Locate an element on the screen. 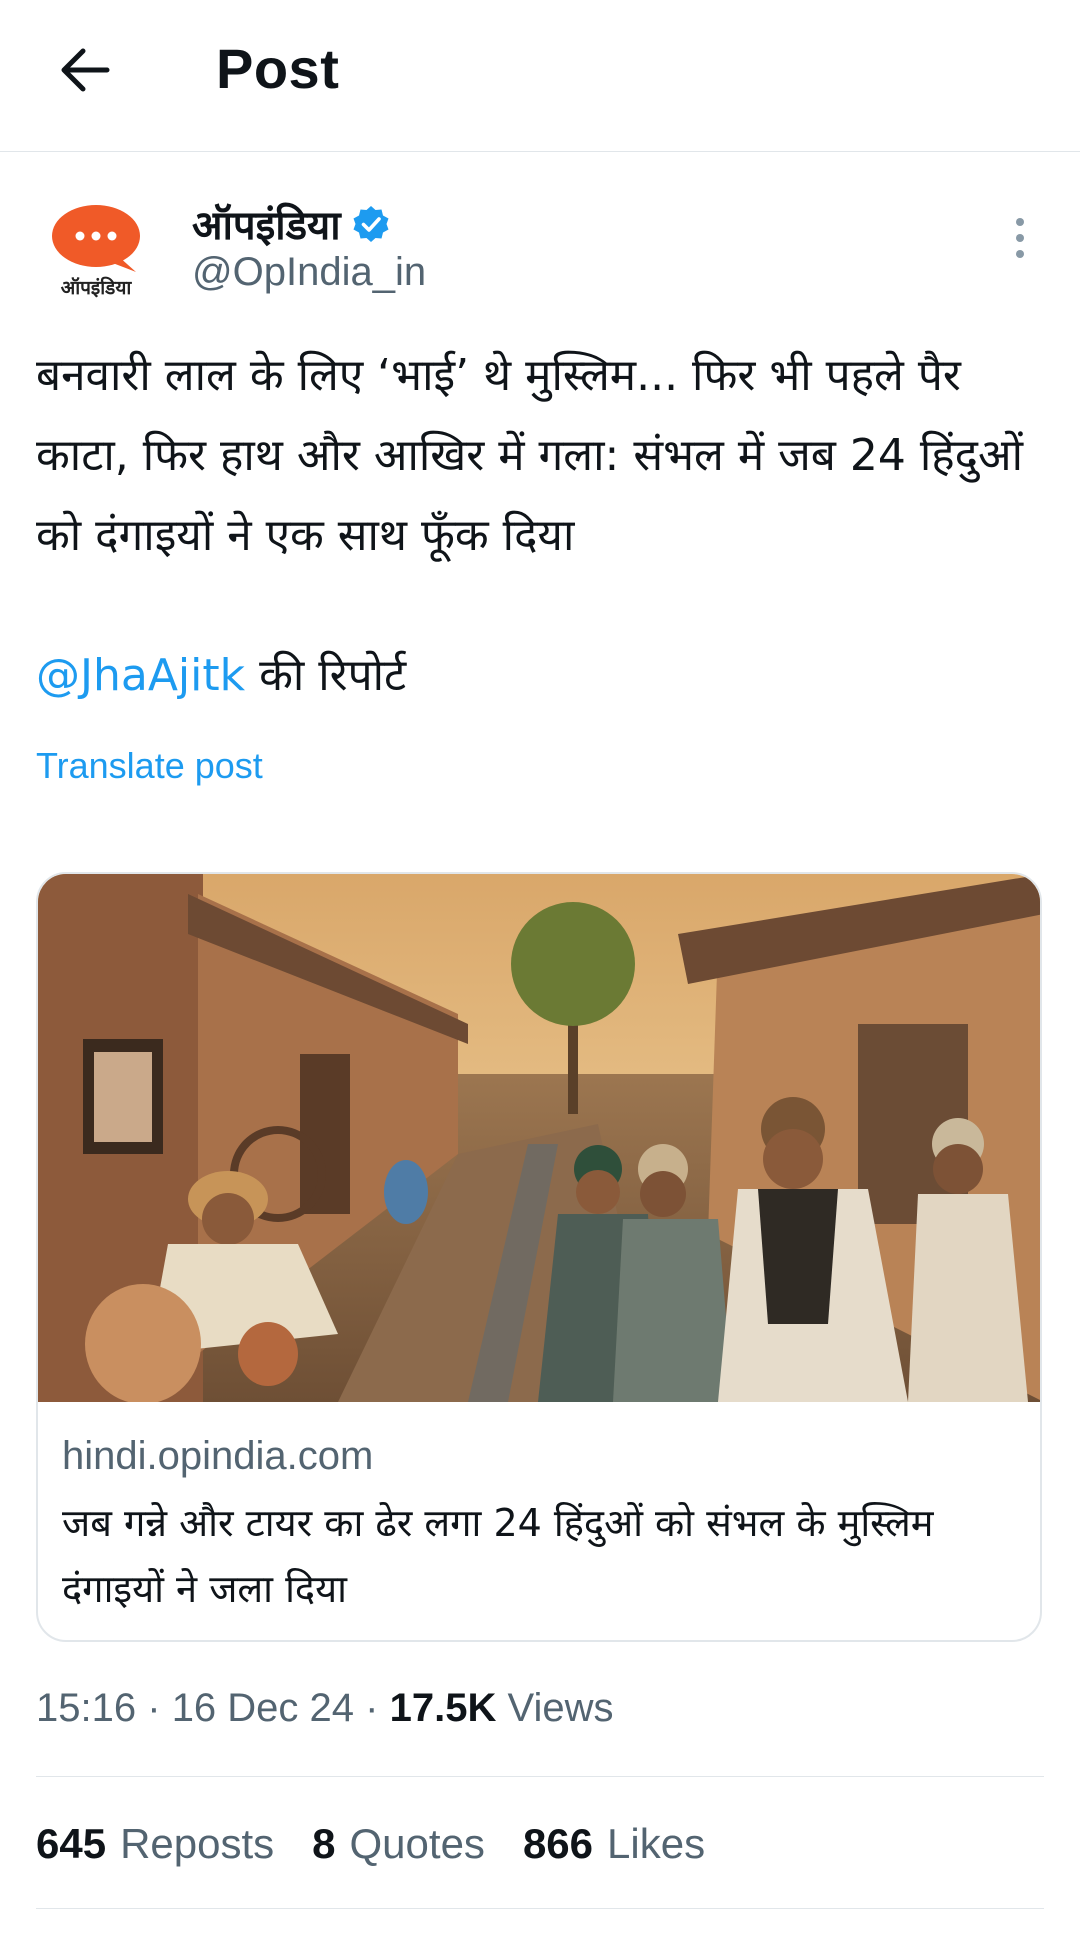 Image resolution: width=1080 pixels, height=1935 pixels. quotes-stat: 8 Quotes is located at coordinates (398, 1844).